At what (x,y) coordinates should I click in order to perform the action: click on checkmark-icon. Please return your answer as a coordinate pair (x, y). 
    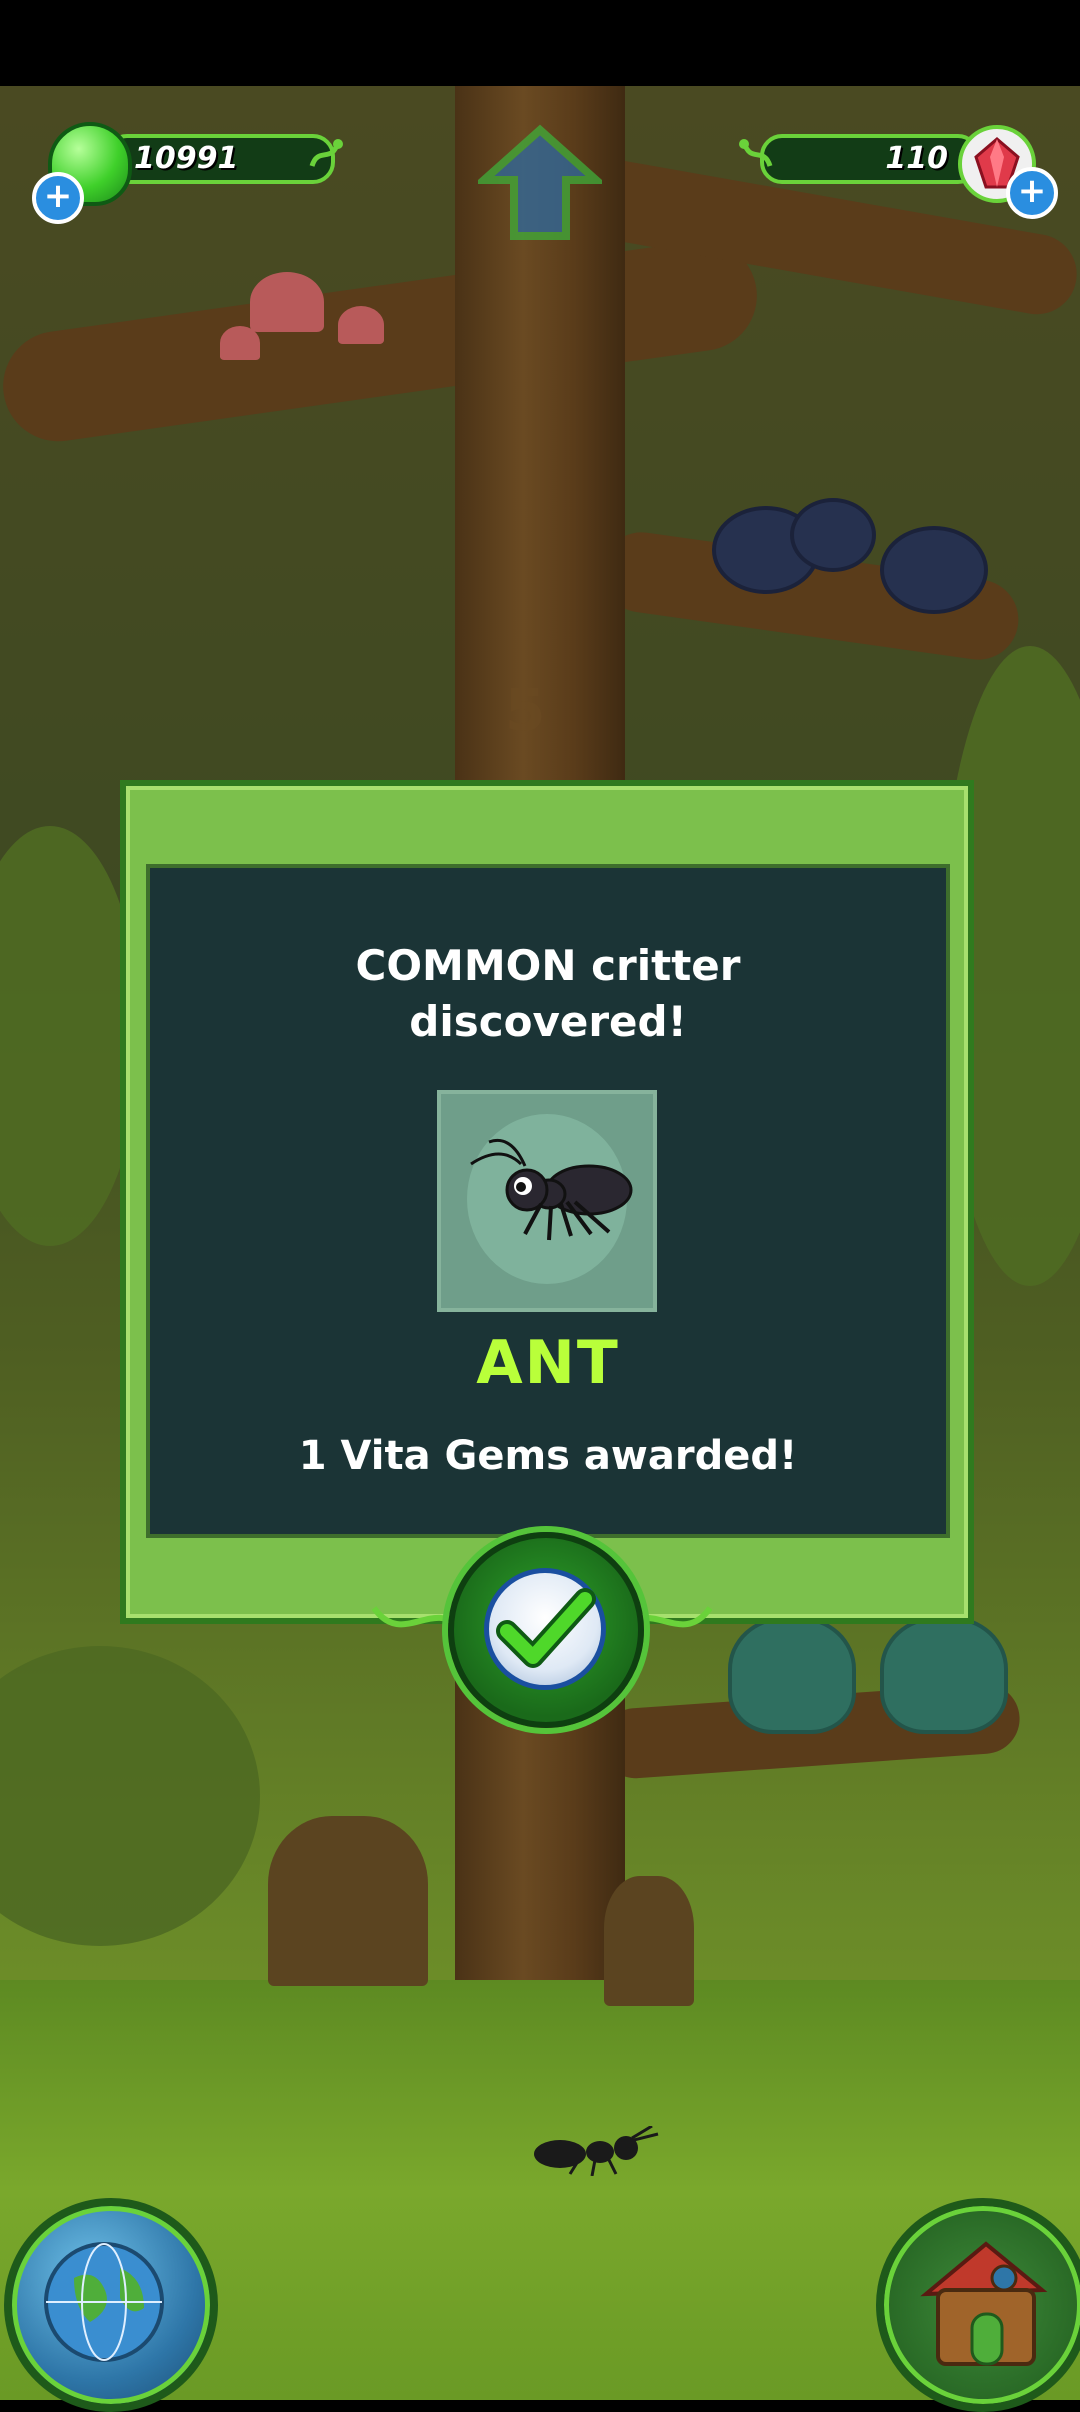
    Looking at the image, I should click on (546, 1628).